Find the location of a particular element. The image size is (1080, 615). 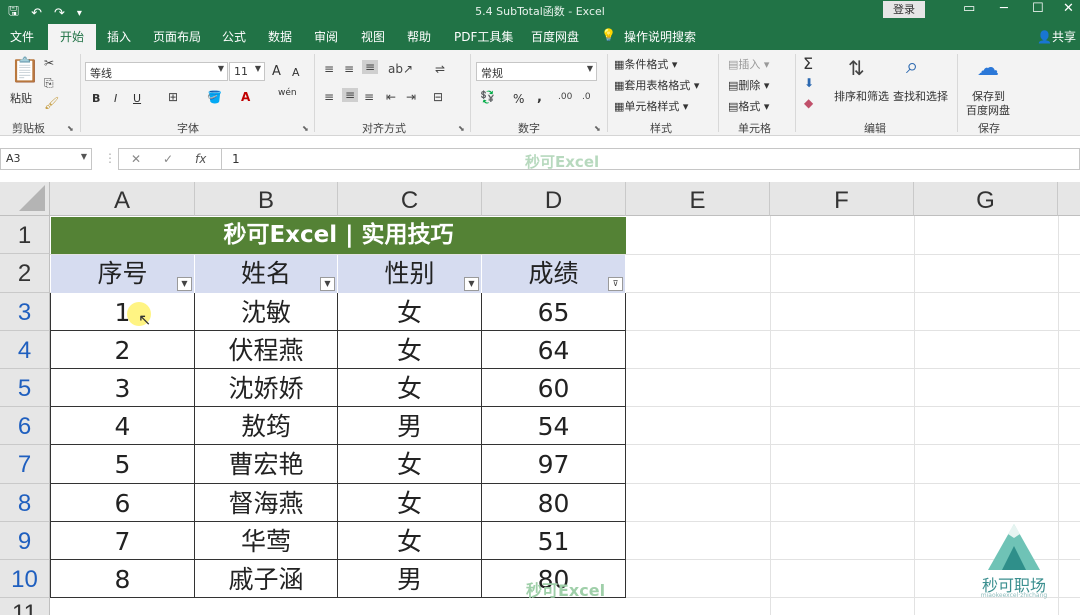

table-cell: 97 is located at coordinates (554, 464).